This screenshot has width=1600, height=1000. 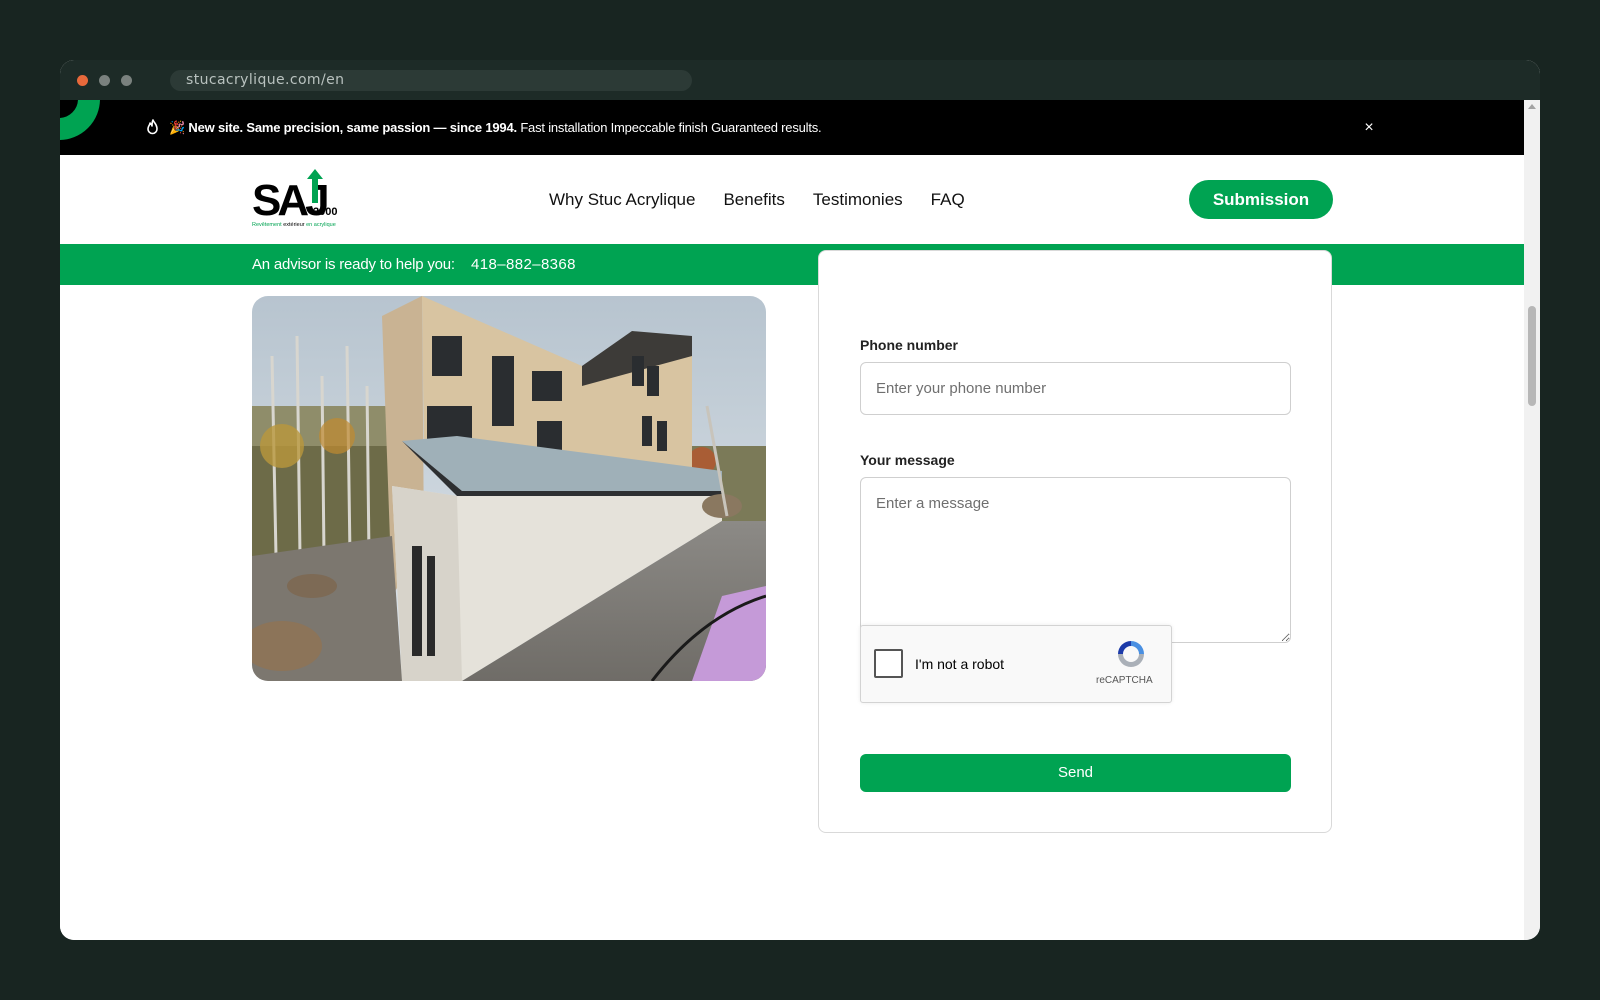 What do you see at coordinates (1124, 680) in the screenshot?
I see `recaptcha-brand: reCAPTCHA` at bounding box center [1124, 680].